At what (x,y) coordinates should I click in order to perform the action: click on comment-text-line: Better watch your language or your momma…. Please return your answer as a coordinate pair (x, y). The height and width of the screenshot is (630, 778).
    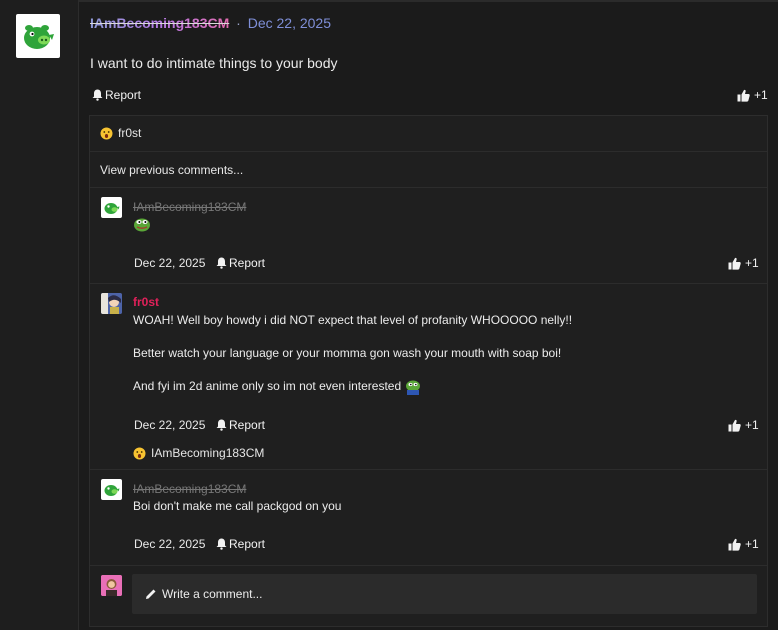
    Looking at the image, I should click on (347, 353).